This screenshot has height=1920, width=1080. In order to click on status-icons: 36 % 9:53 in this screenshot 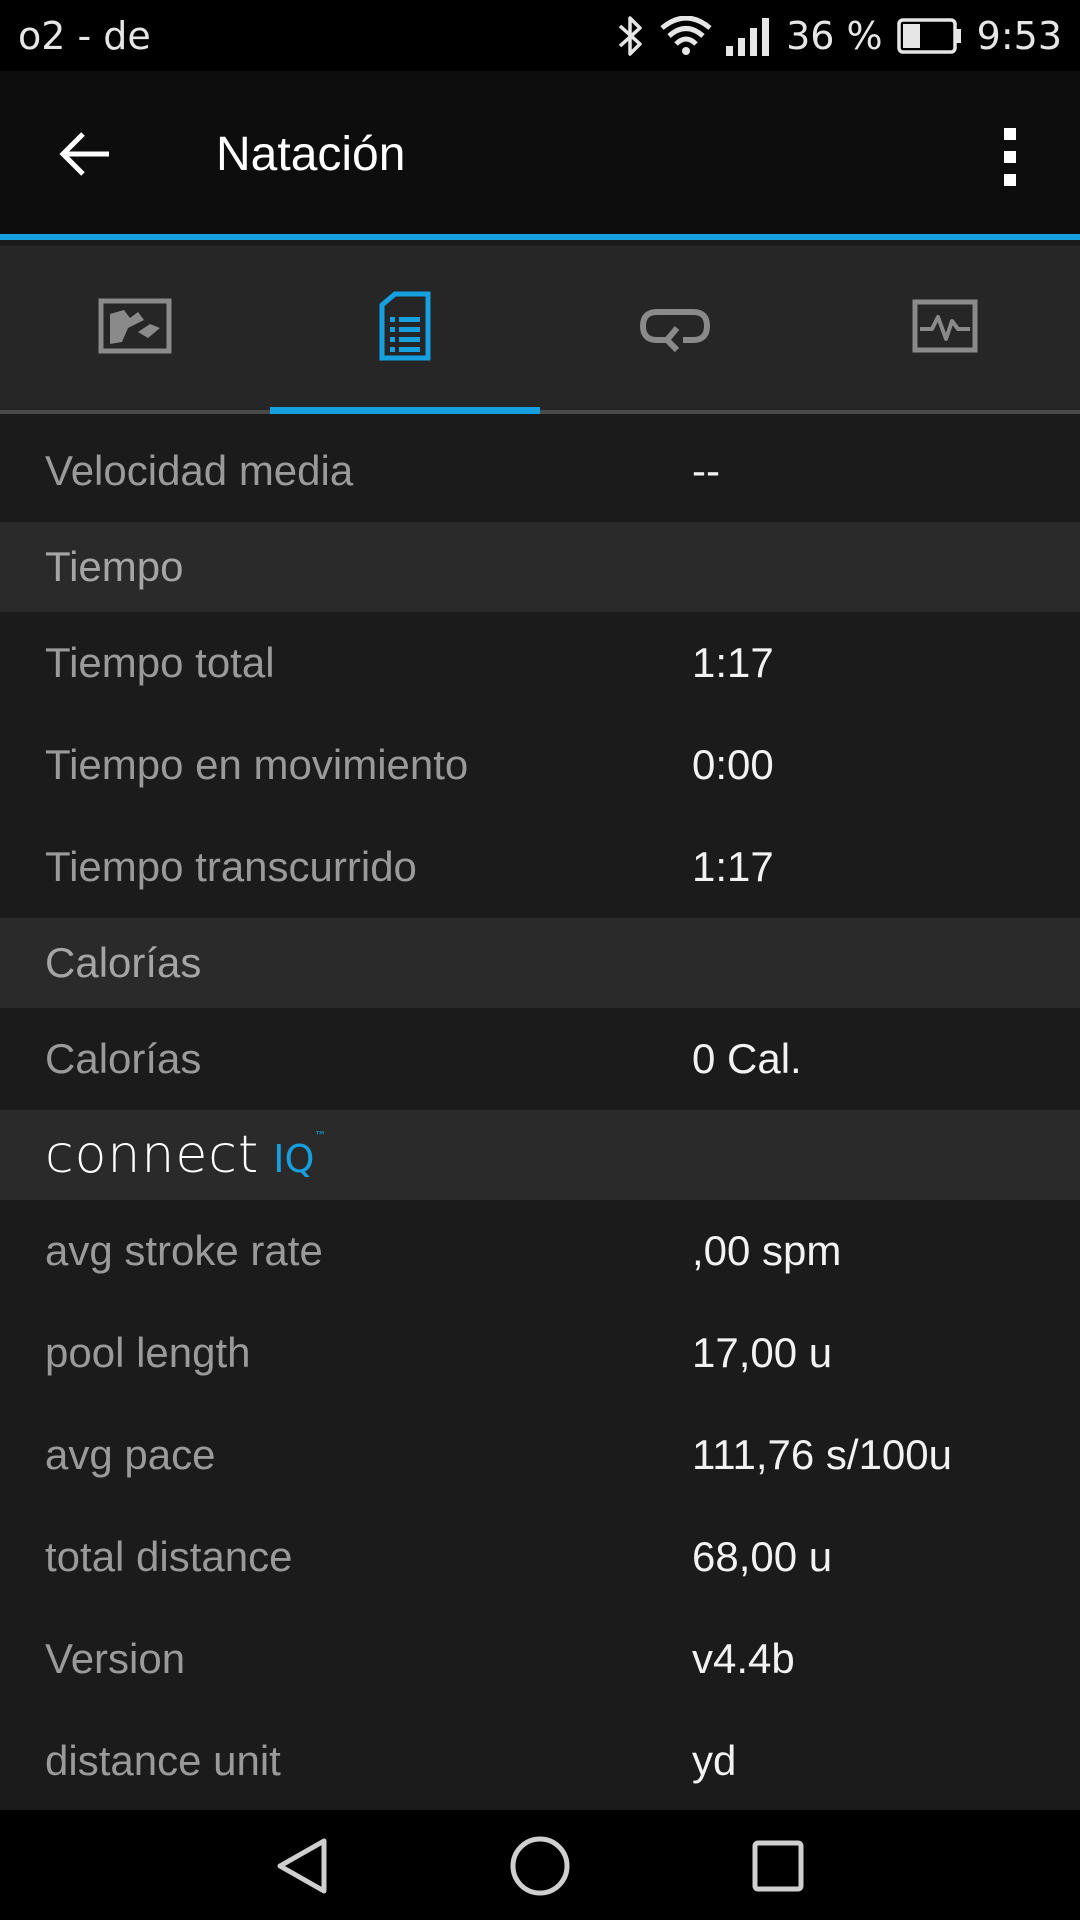, I will do `click(839, 36)`.